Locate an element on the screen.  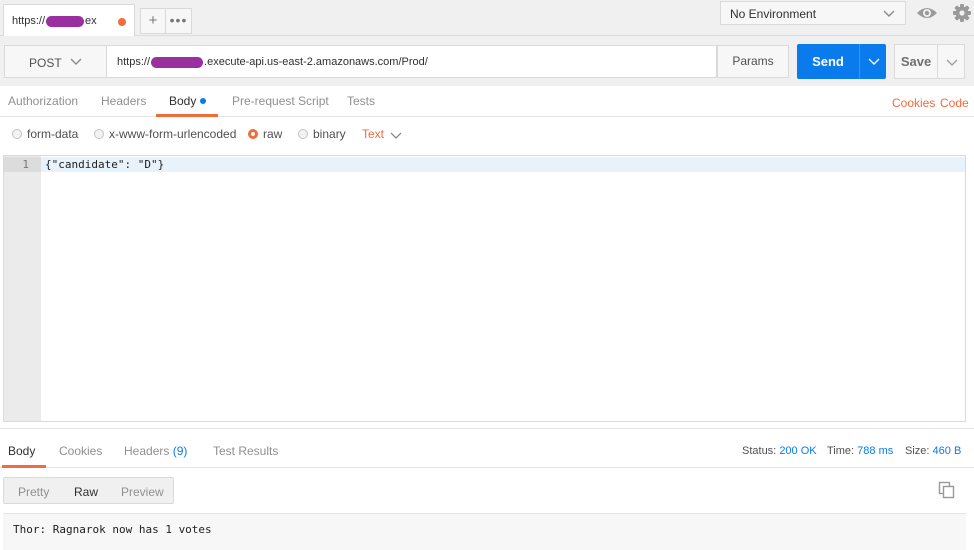
environment-quick-look-button is located at coordinates (927, 13).